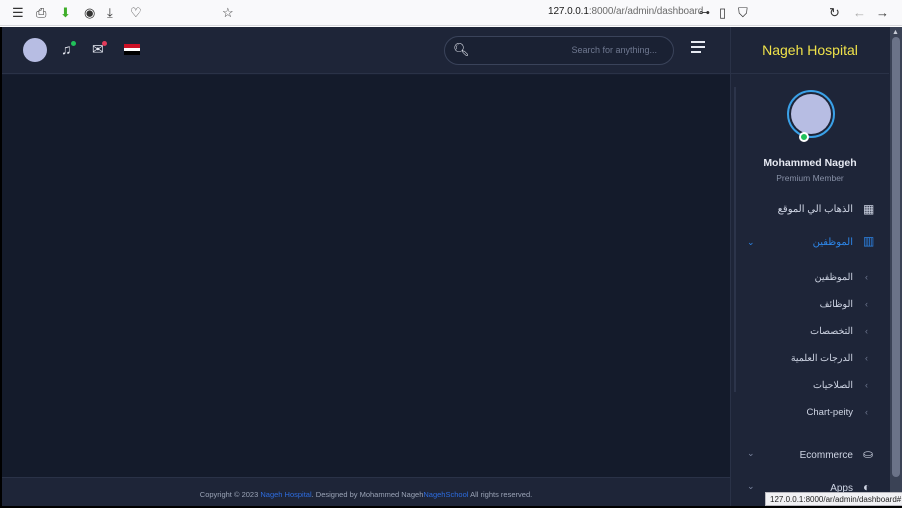  I want to click on footer-designed-by: . Designed by Mohammed Nageh, so click(367, 494).